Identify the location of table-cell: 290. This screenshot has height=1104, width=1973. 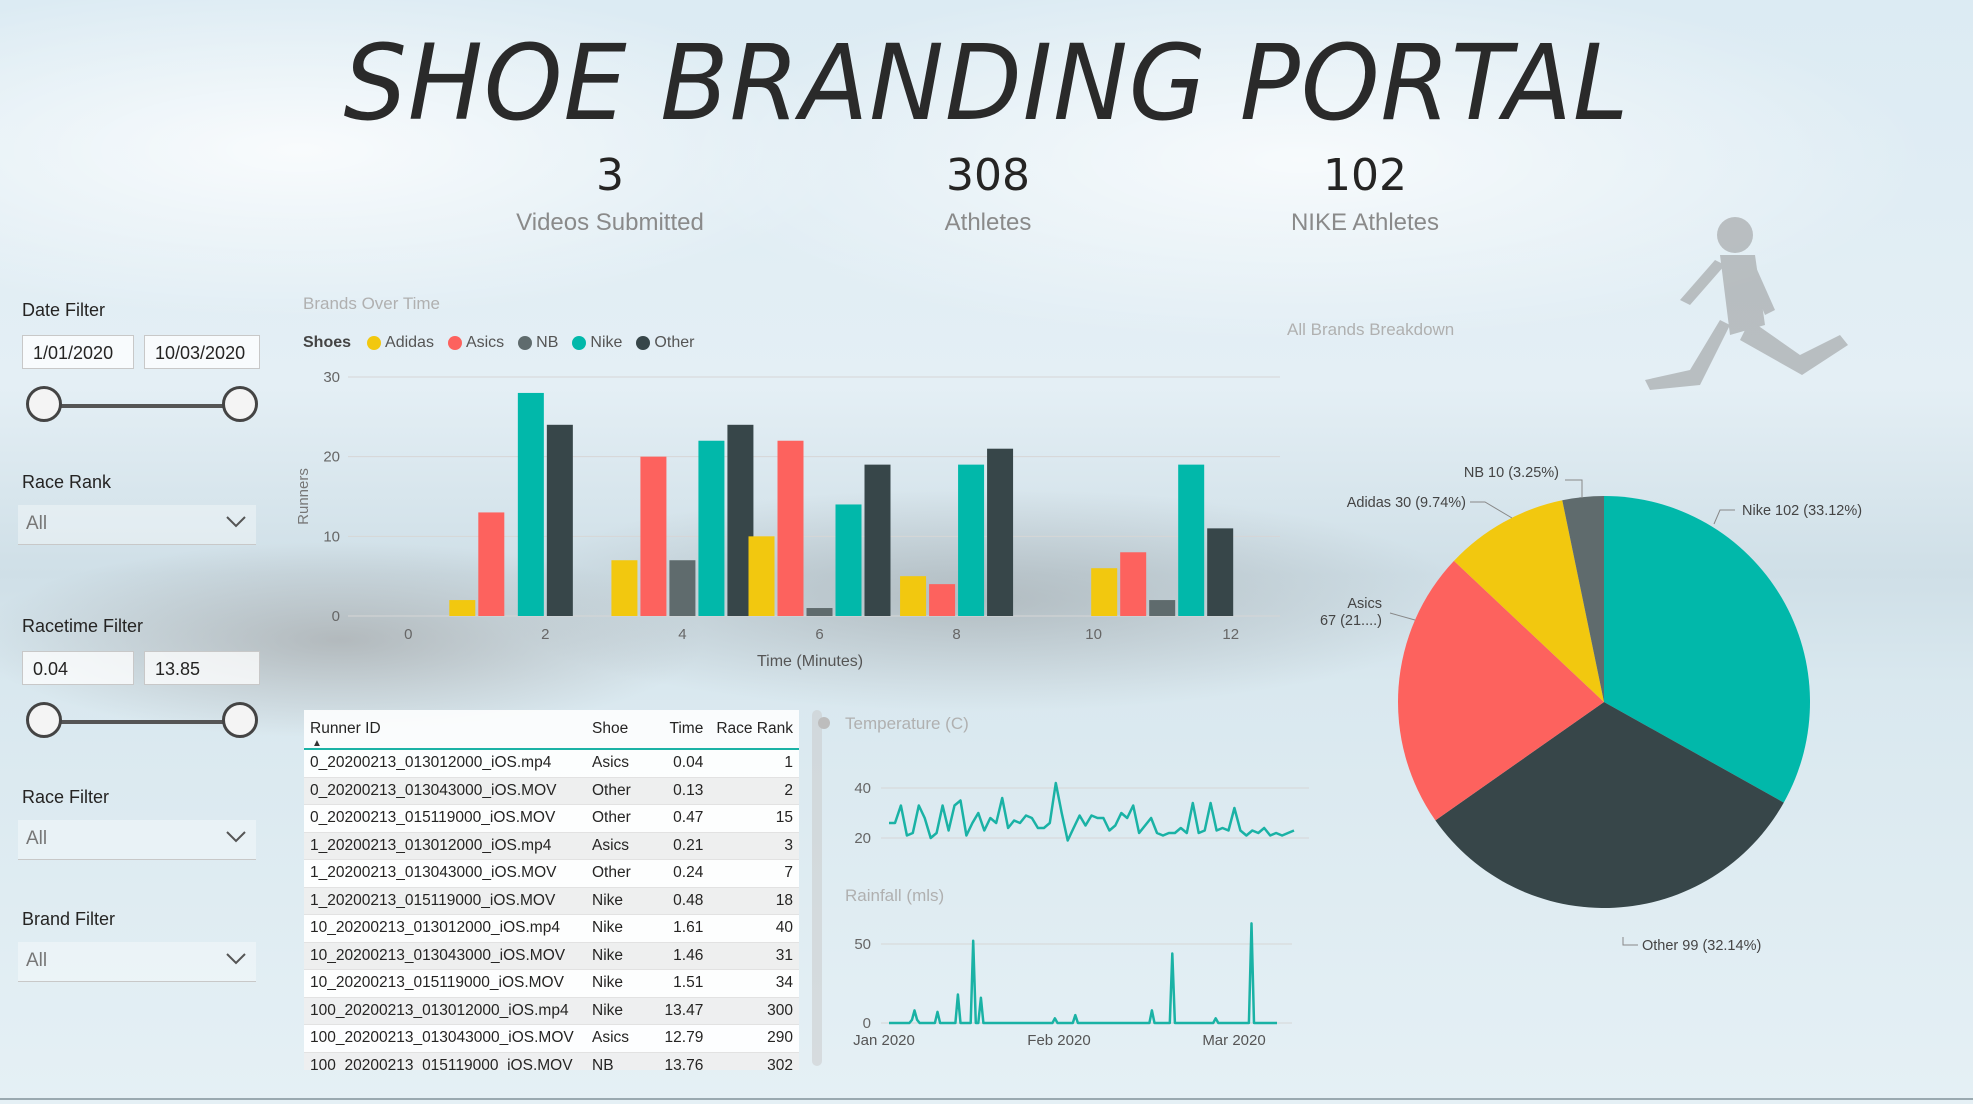
(754, 1038).